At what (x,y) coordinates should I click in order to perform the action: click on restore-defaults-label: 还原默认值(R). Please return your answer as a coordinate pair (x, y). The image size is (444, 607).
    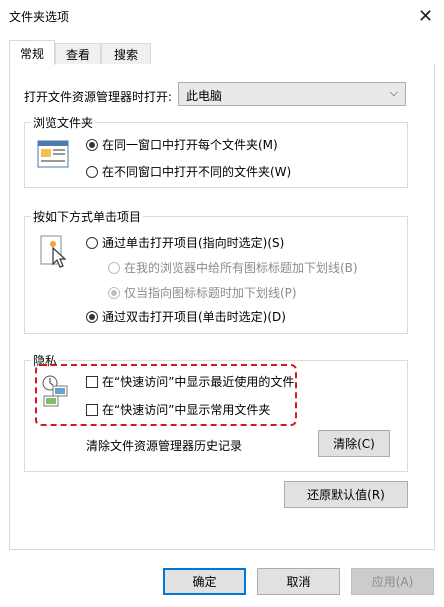
    Looking at the image, I should click on (346, 495).